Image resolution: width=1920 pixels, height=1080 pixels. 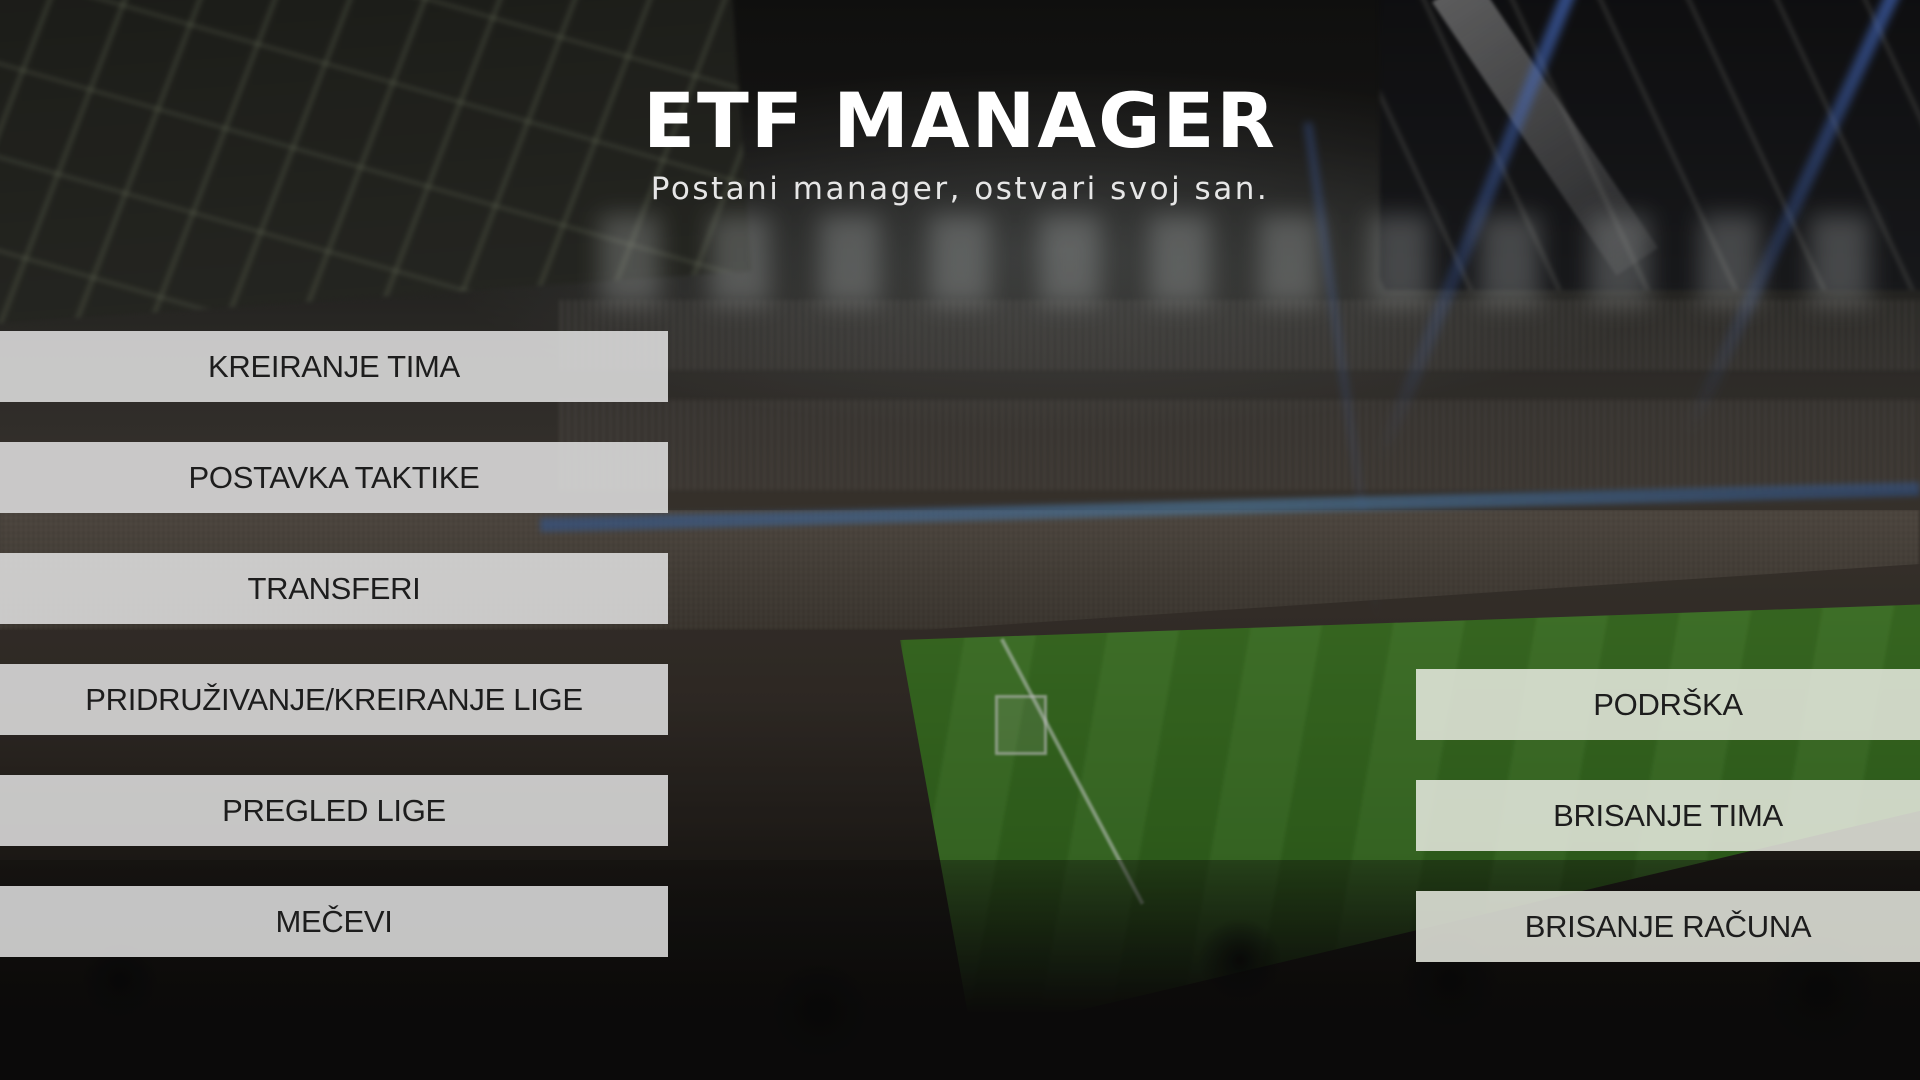 What do you see at coordinates (1668, 926) in the screenshot?
I see `delete-account-button: BRISANJE RAČUNA` at bounding box center [1668, 926].